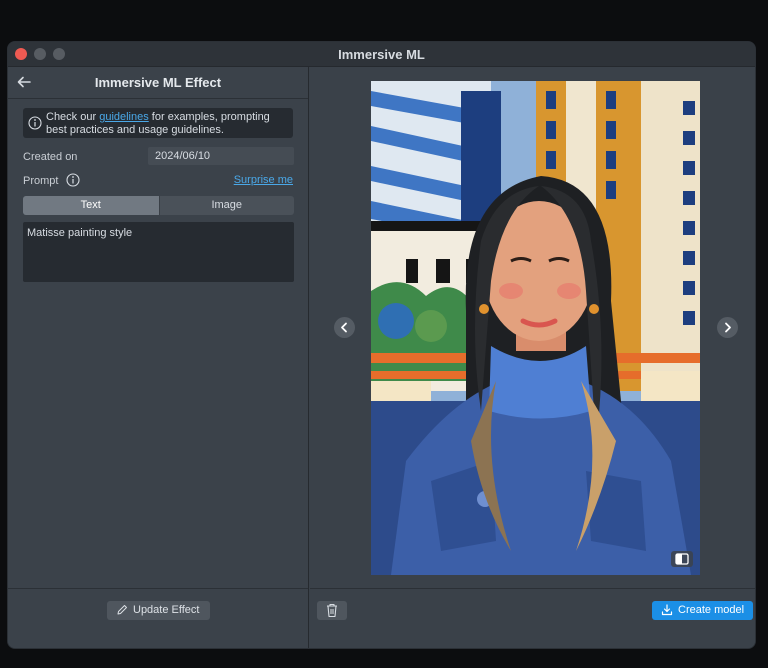 The height and width of the screenshot is (668, 768). I want to click on window-title: Immersive ML, so click(381, 54).